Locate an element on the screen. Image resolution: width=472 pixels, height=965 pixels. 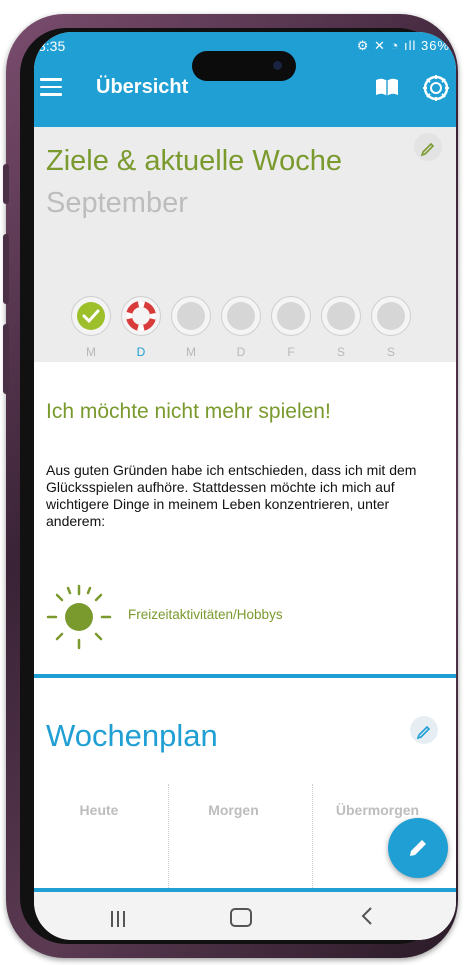
day-saturday: S is located at coordinates (341, 327).